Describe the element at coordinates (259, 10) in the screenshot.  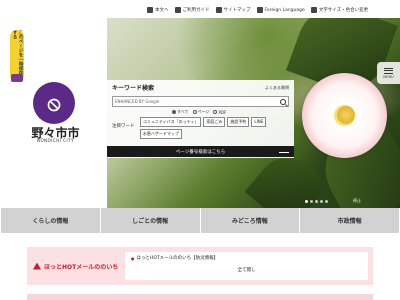
I see `globe-icon` at that location.